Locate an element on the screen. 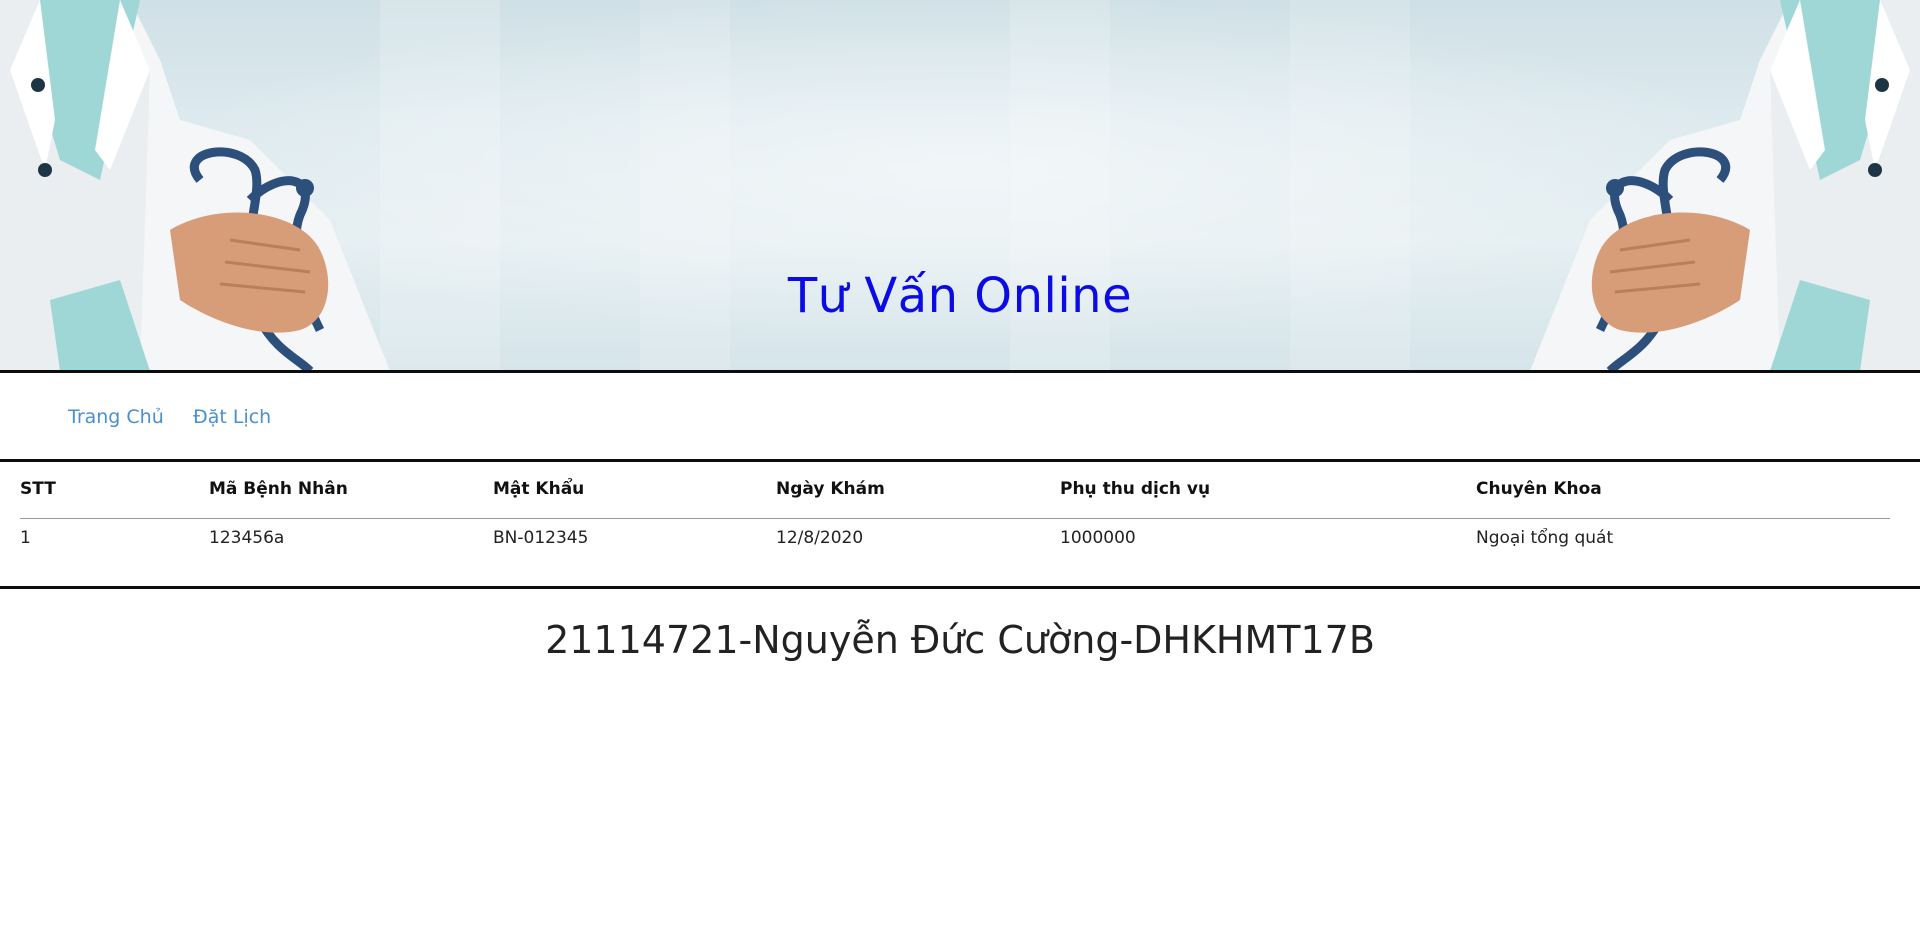 The image size is (1920, 928). nav-link-home: Trang Chủ is located at coordinates (116, 417).